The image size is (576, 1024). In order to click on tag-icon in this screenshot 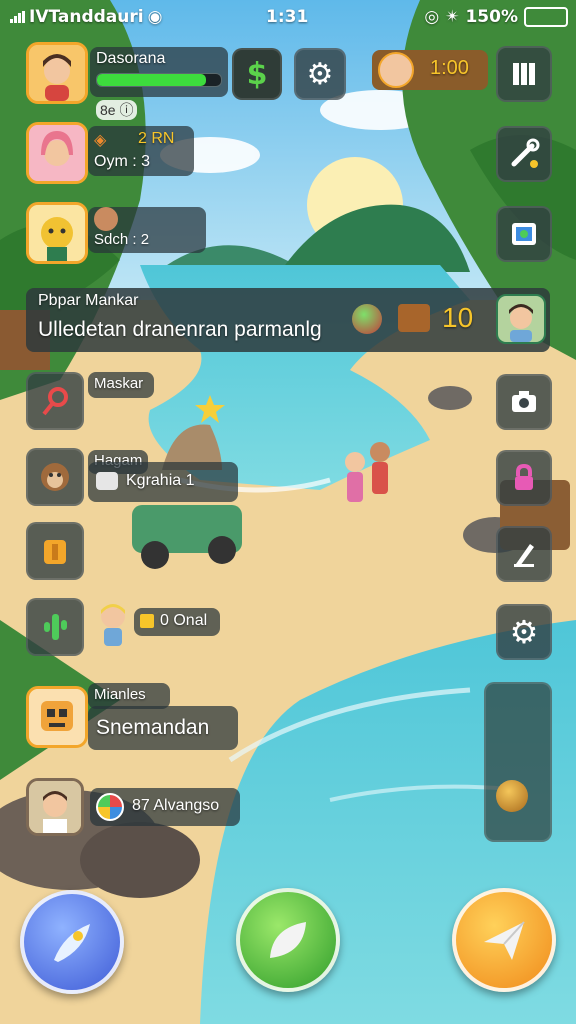, I will do `click(147, 621)`.